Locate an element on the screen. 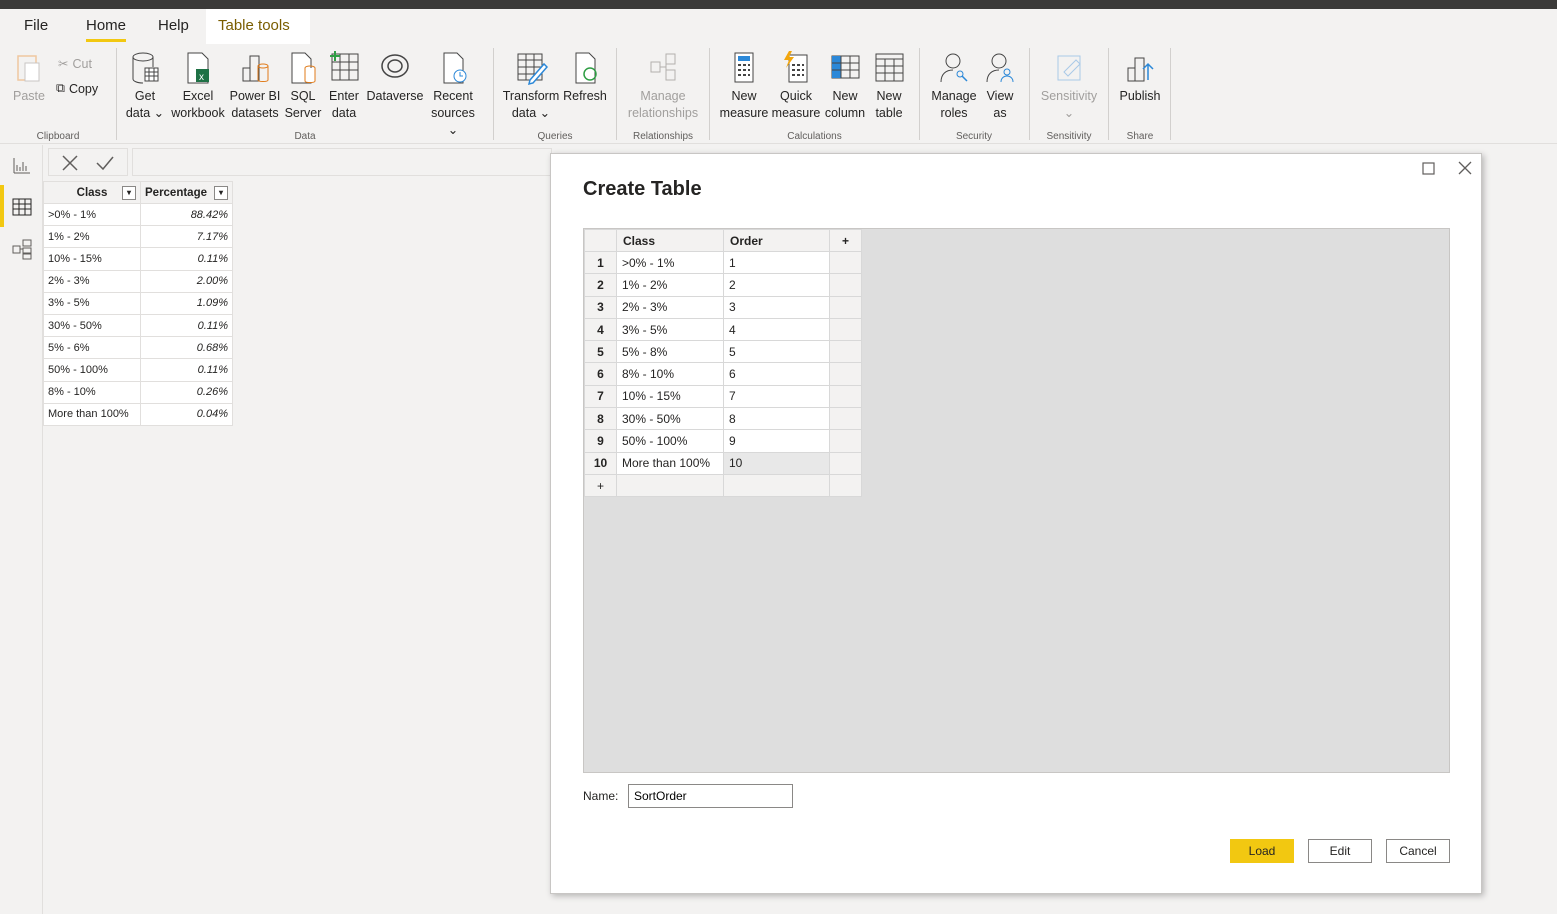  sensitivity-icon is located at coordinates (1069, 68).